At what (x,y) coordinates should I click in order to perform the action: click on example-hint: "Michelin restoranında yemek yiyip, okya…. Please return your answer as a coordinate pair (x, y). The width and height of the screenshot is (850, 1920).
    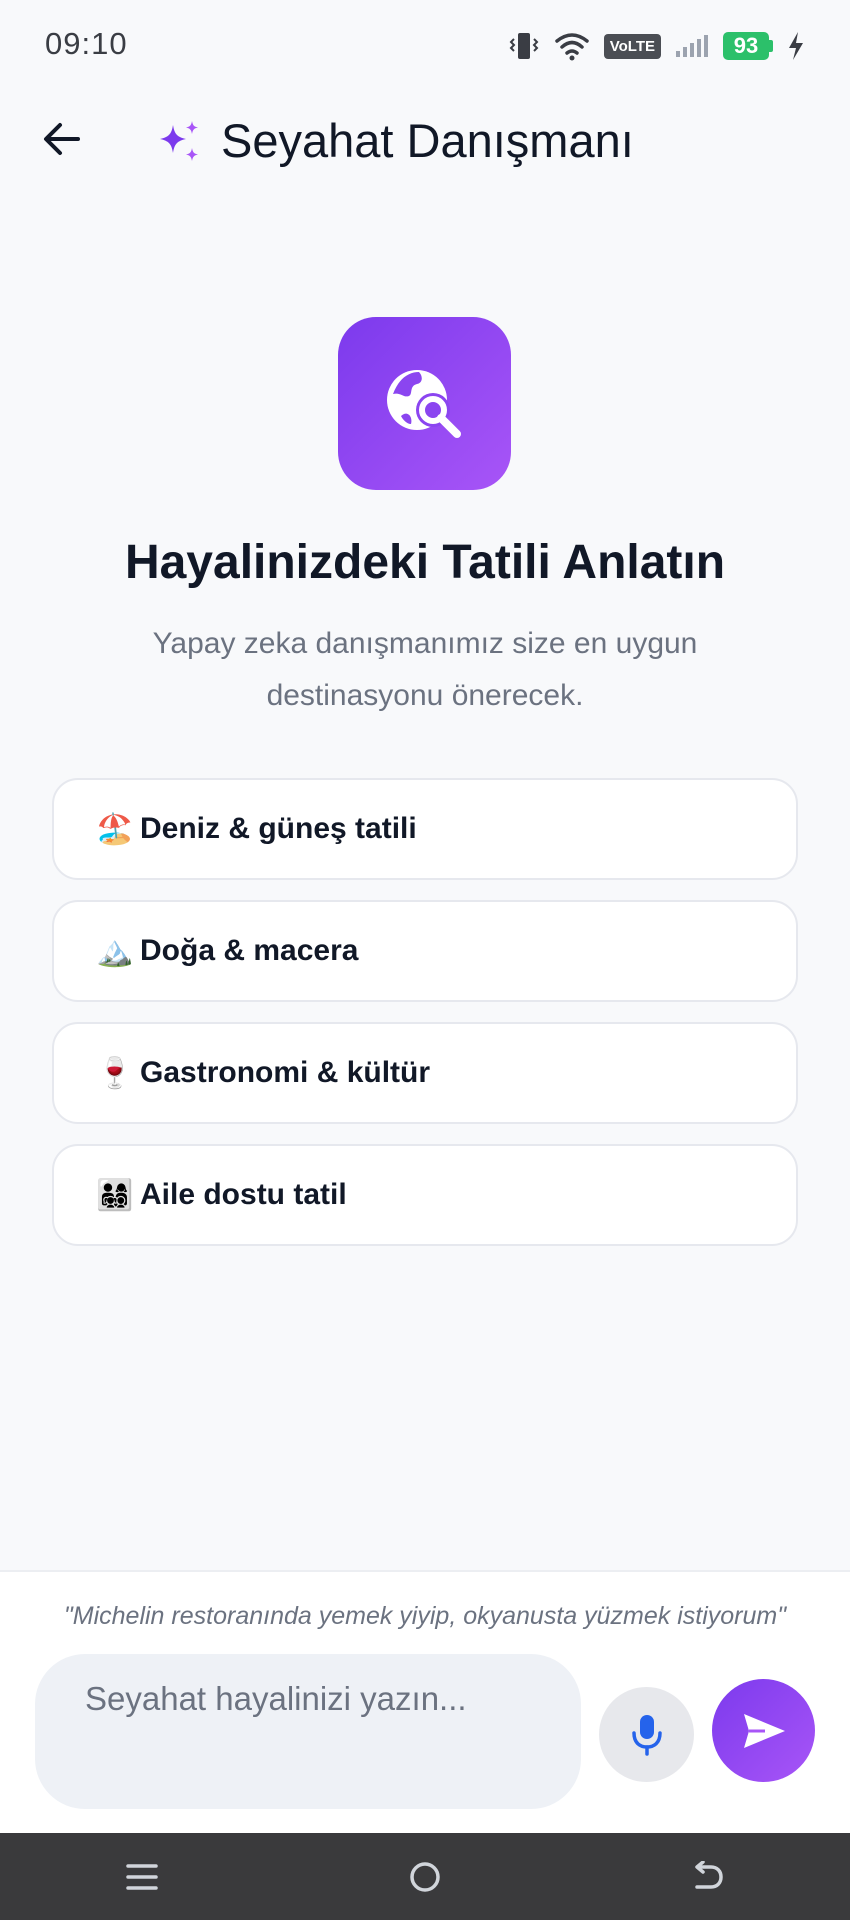
    Looking at the image, I should click on (425, 1616).